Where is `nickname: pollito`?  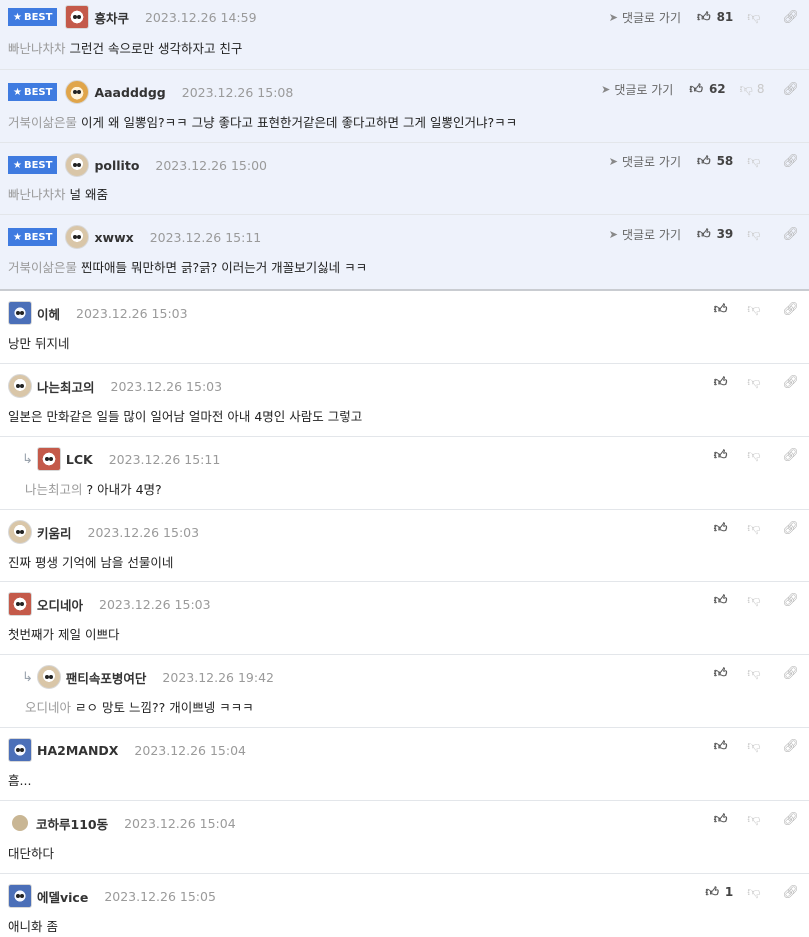
nickname: pollito is located at coordinates (116, 165).